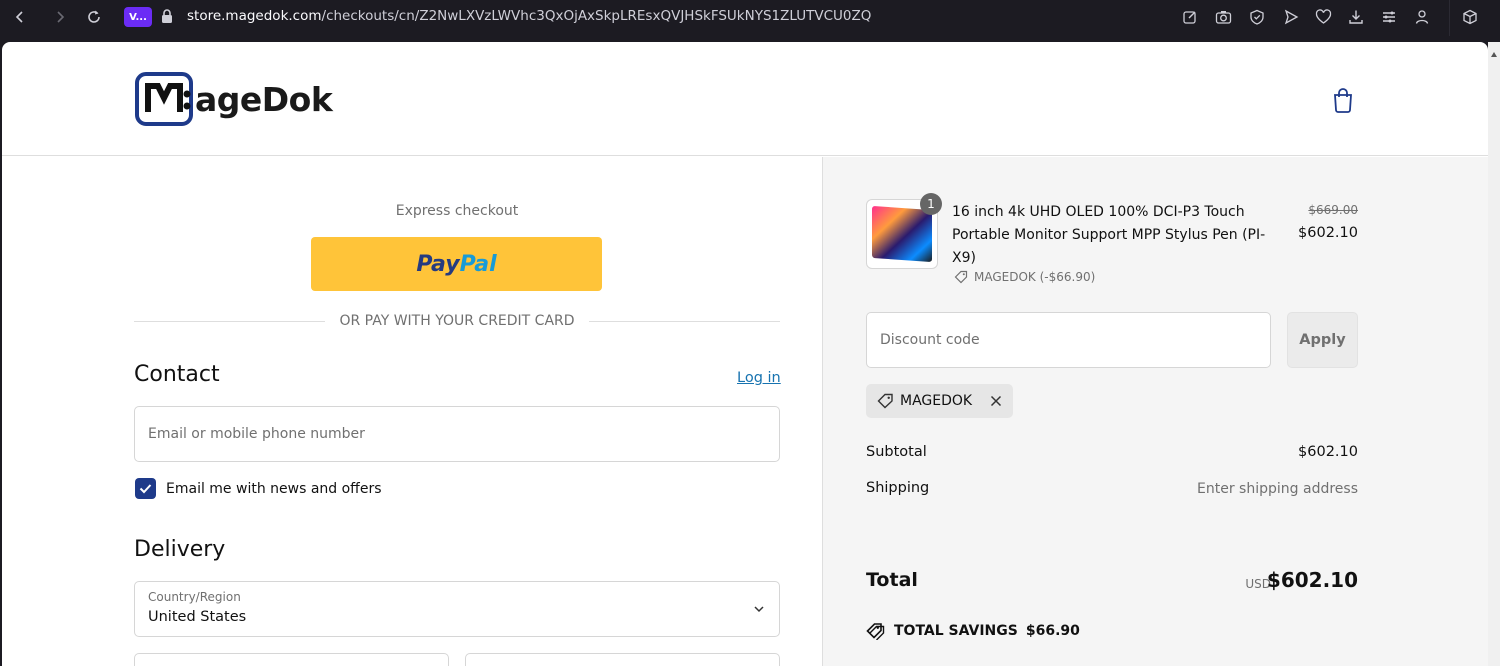  What do you see at coordinates (457, 434) in the screenshot?
I see `email-field: Email or mobile phone number` at bounding box center [457, 434].